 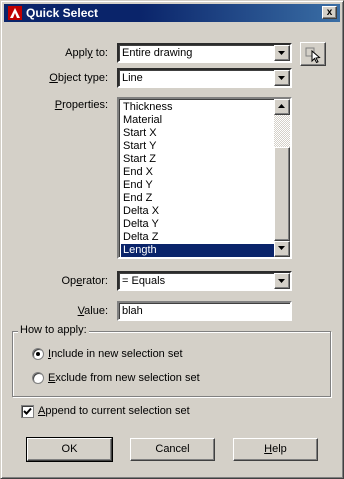 I want to click on close-icon: x, so click(x=329, y=12).